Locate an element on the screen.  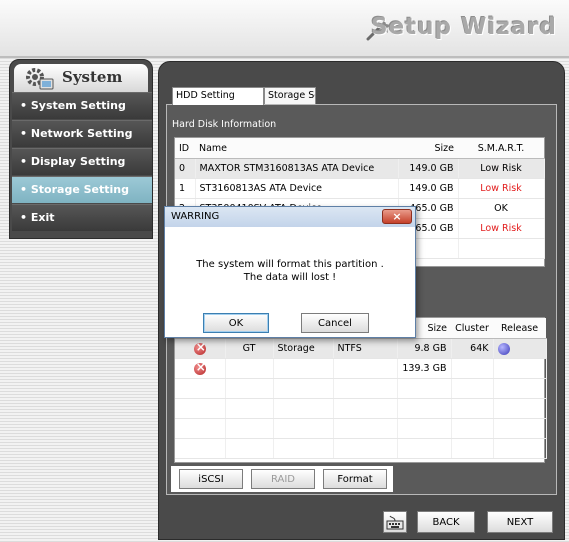
dialog-ok-button: OK is located at coordinates (236, 323).